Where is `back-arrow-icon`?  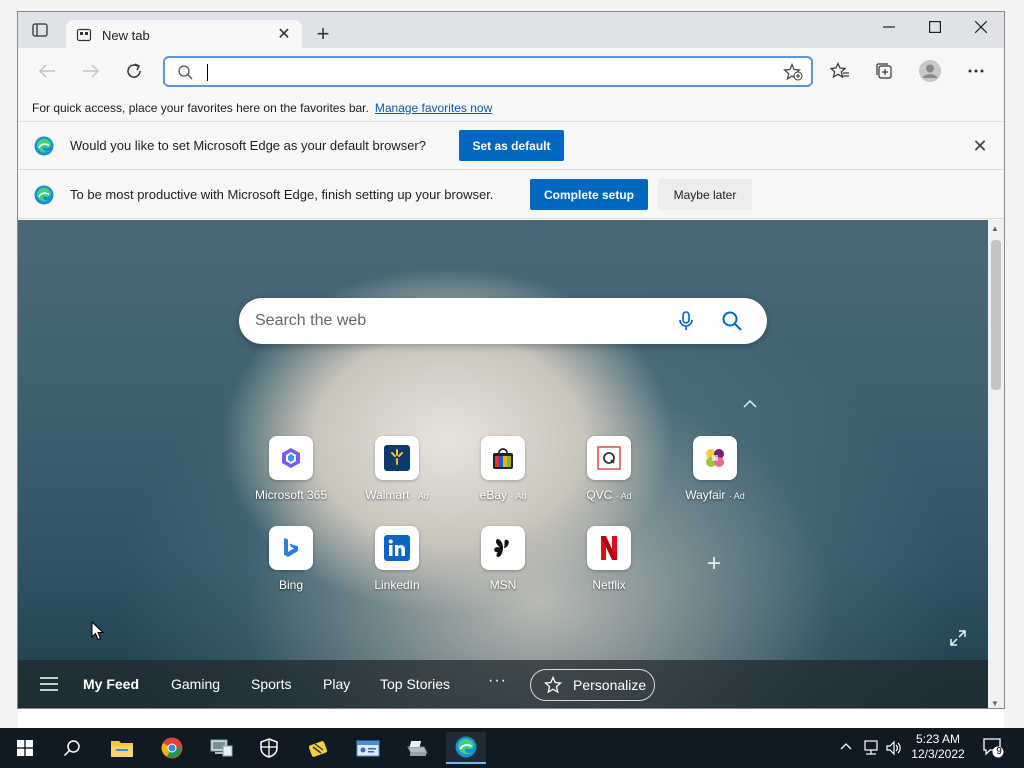 back-arrow-icon is located at coordinates (46, 71).